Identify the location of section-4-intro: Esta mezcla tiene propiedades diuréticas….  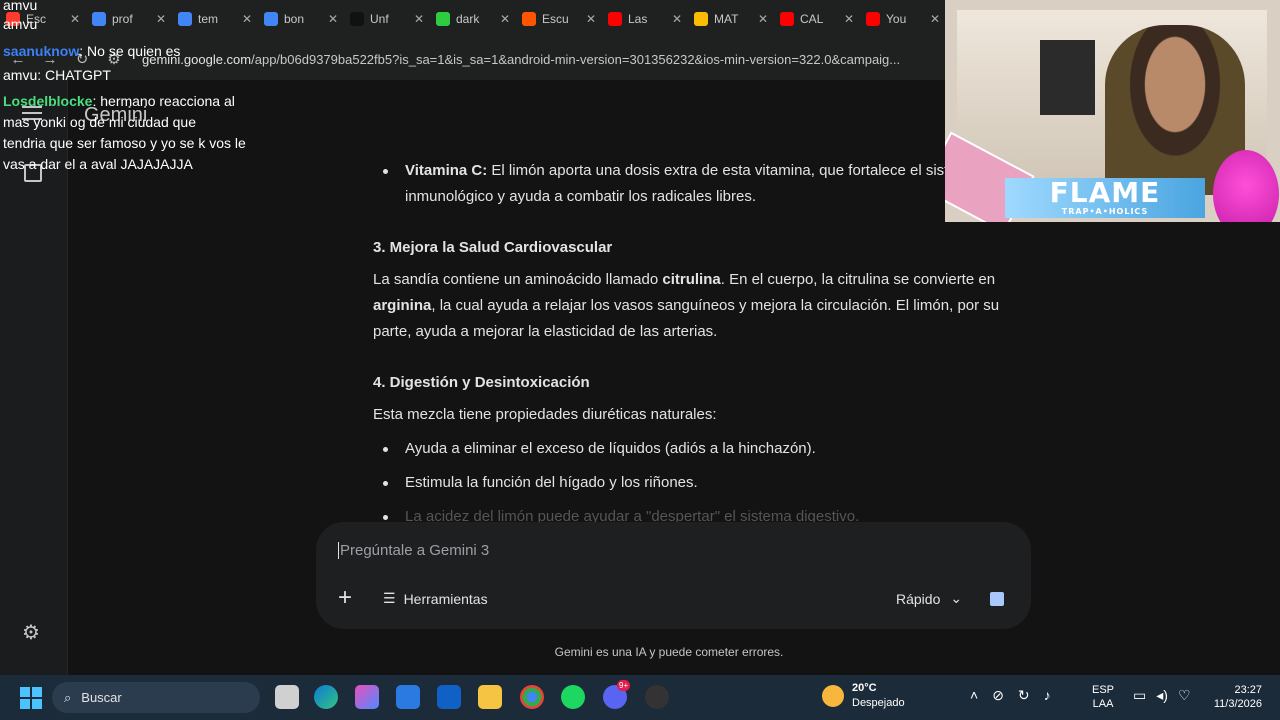
(545, 414).